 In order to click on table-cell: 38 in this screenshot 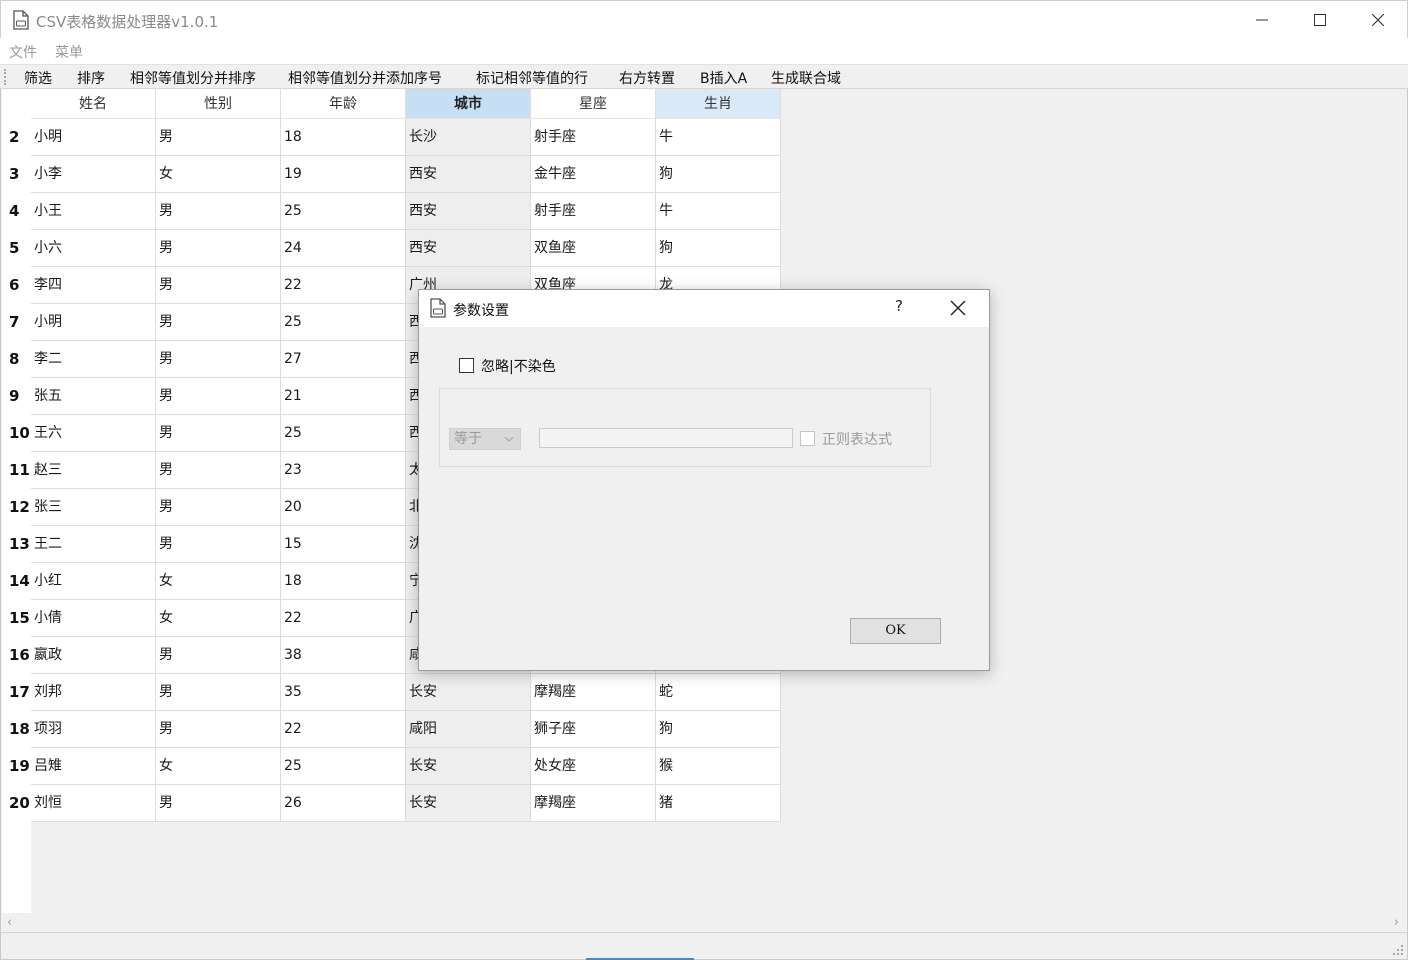, I will do `click(343, 655)`.